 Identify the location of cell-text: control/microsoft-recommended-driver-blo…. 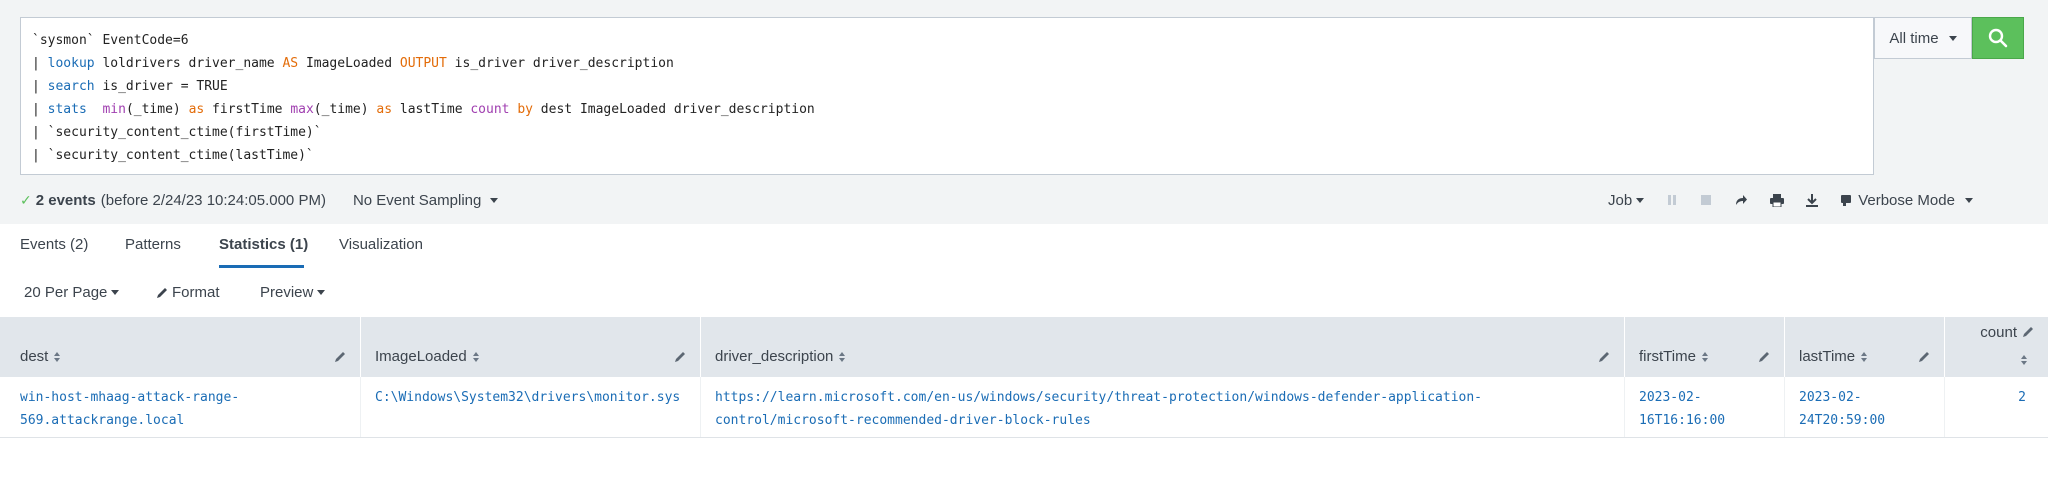
(903, 420).